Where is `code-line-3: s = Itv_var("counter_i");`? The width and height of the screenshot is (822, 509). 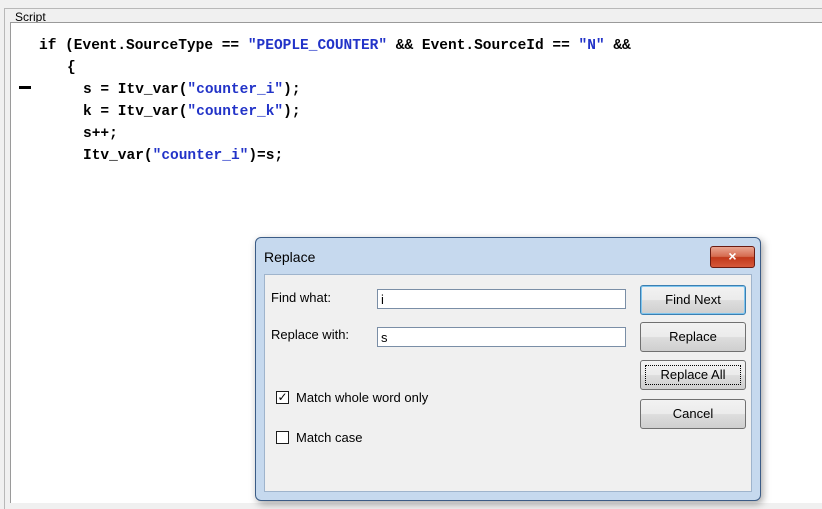 code-line-3: s = Itv_var("counter_i"); is located at coordinates (192, 90).